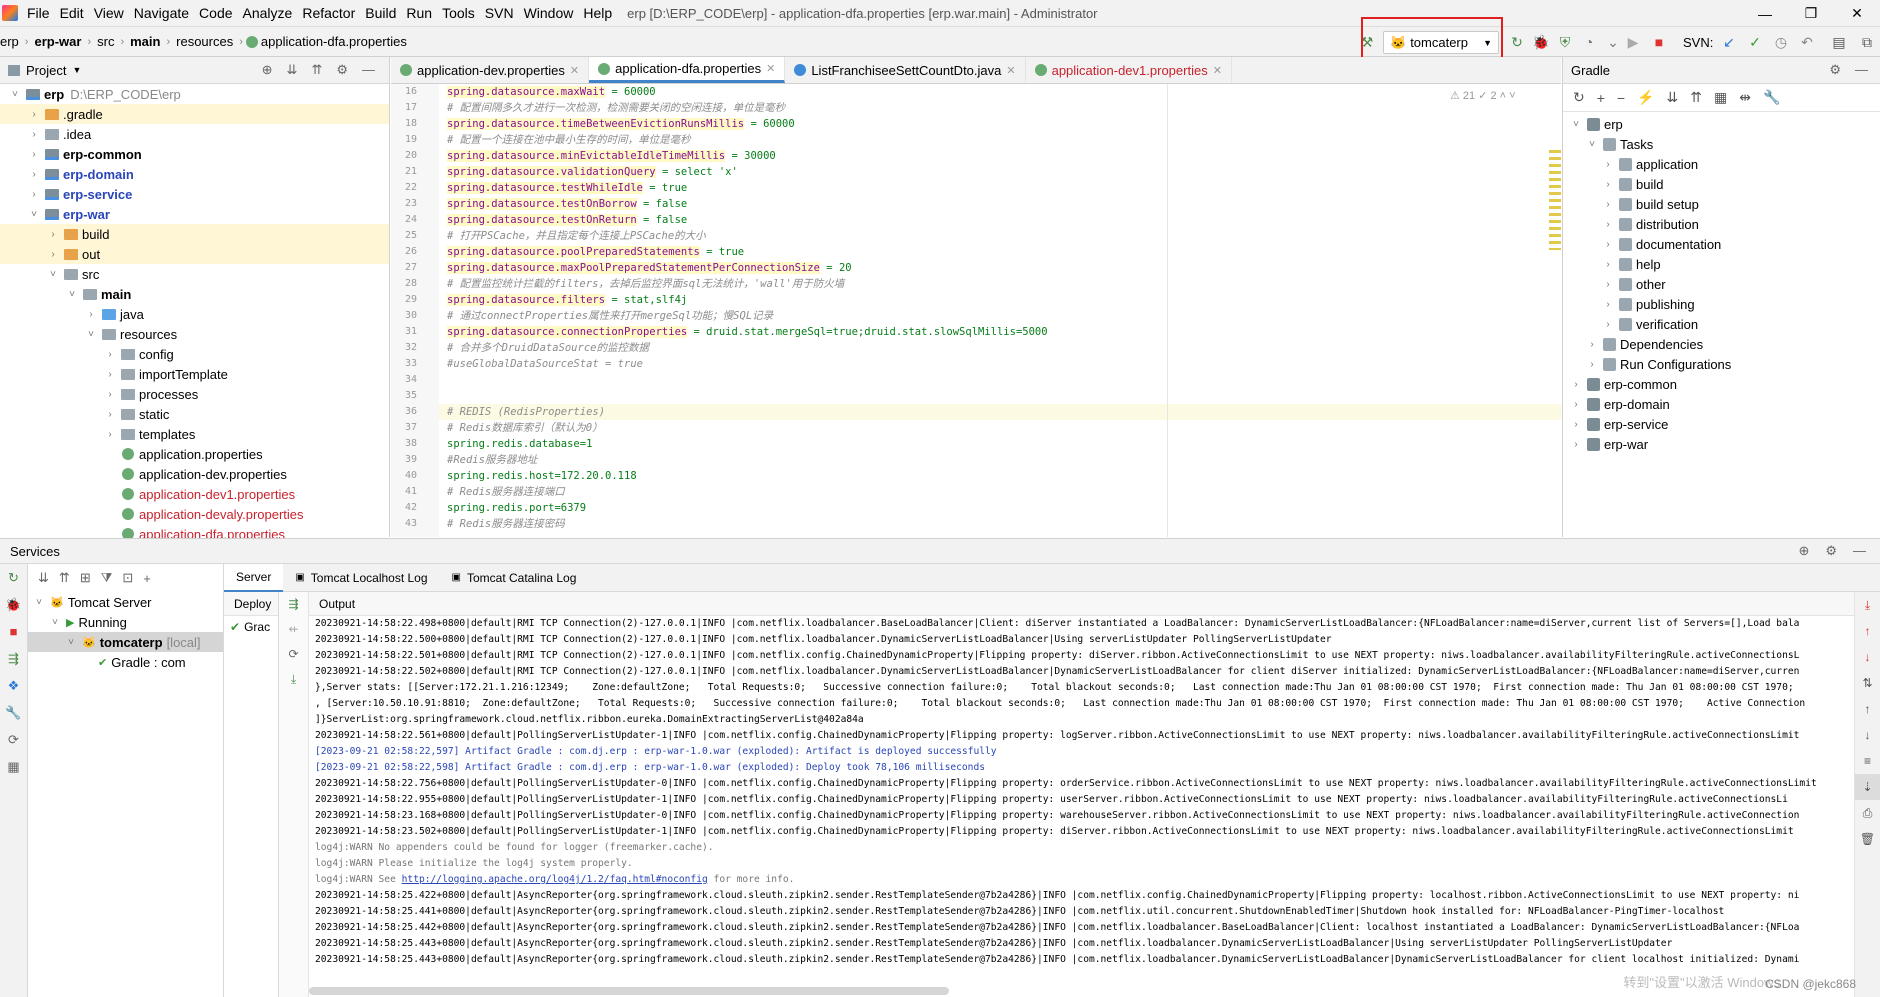 The image size is (1880, 997). Describe the element at coordinates (1721, 384) in the screenshot. I see `gradle-tree-row: › erp-common` at that location.